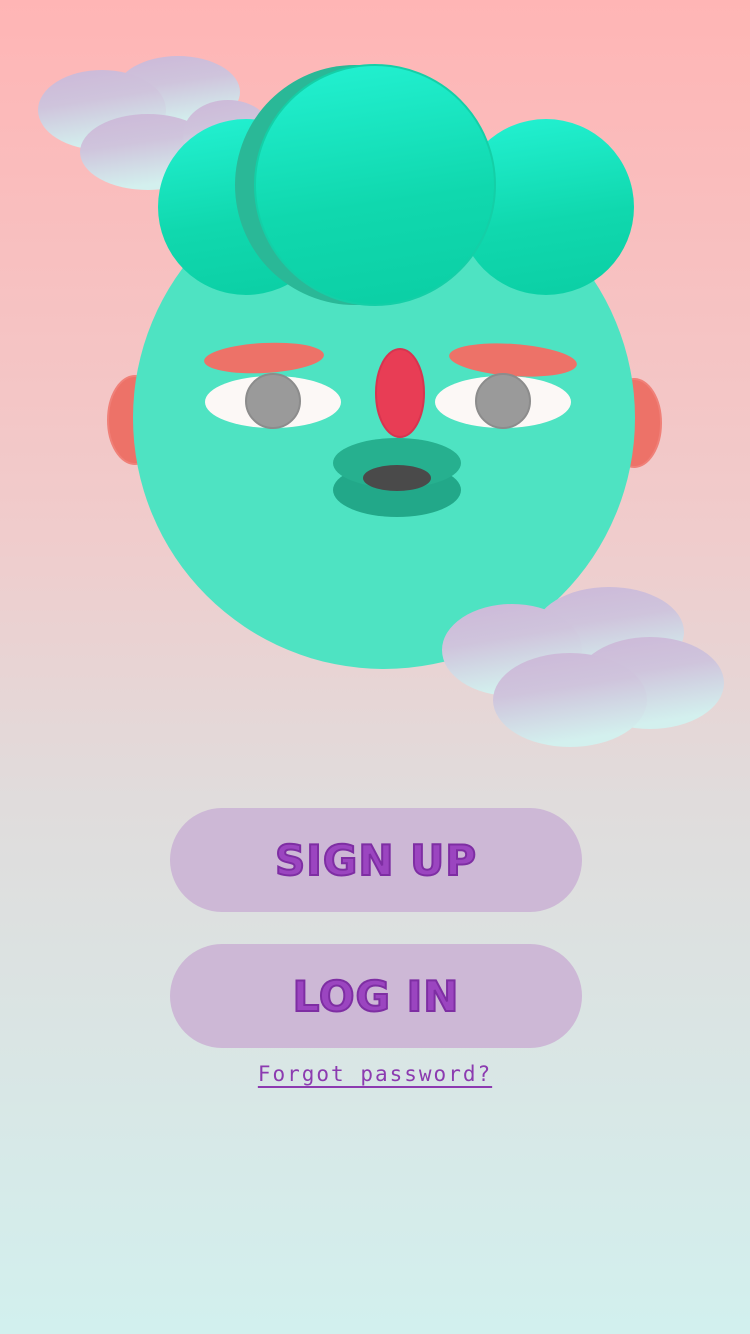  I want to click on sign-up-button: SIGN UP, so click(376, 860).